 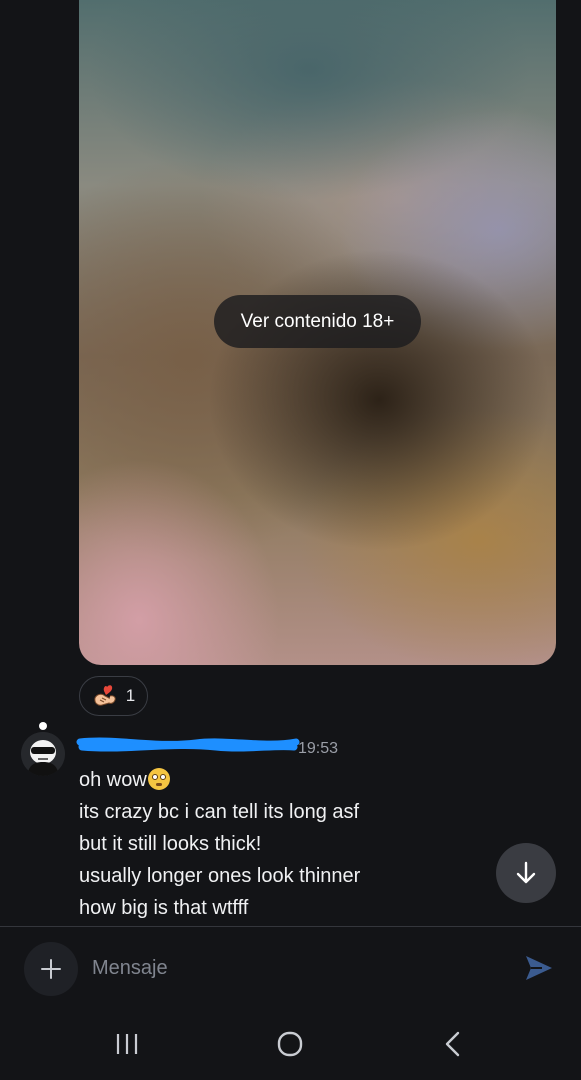 I want to click on view-sensitive-content-label: Ver contenido 18+, so click(x=317, y=321).